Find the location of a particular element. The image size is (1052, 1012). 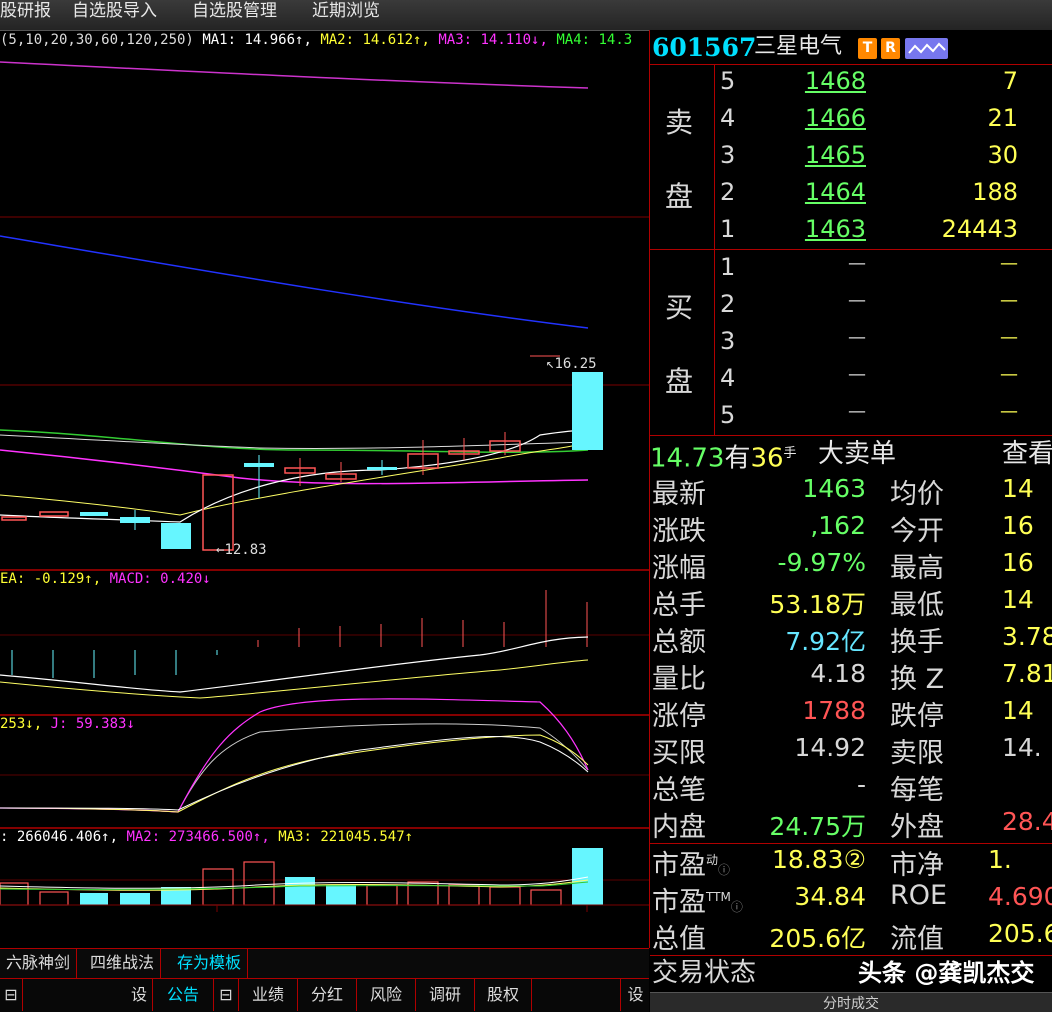

macd-label: MACD: 0.420↓ is located at coordinates (160, 579).